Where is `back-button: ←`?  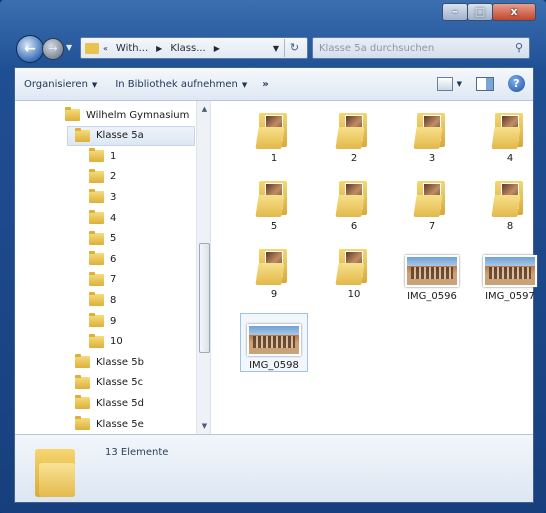 back-button: ← is located at coordinates (30, 49).